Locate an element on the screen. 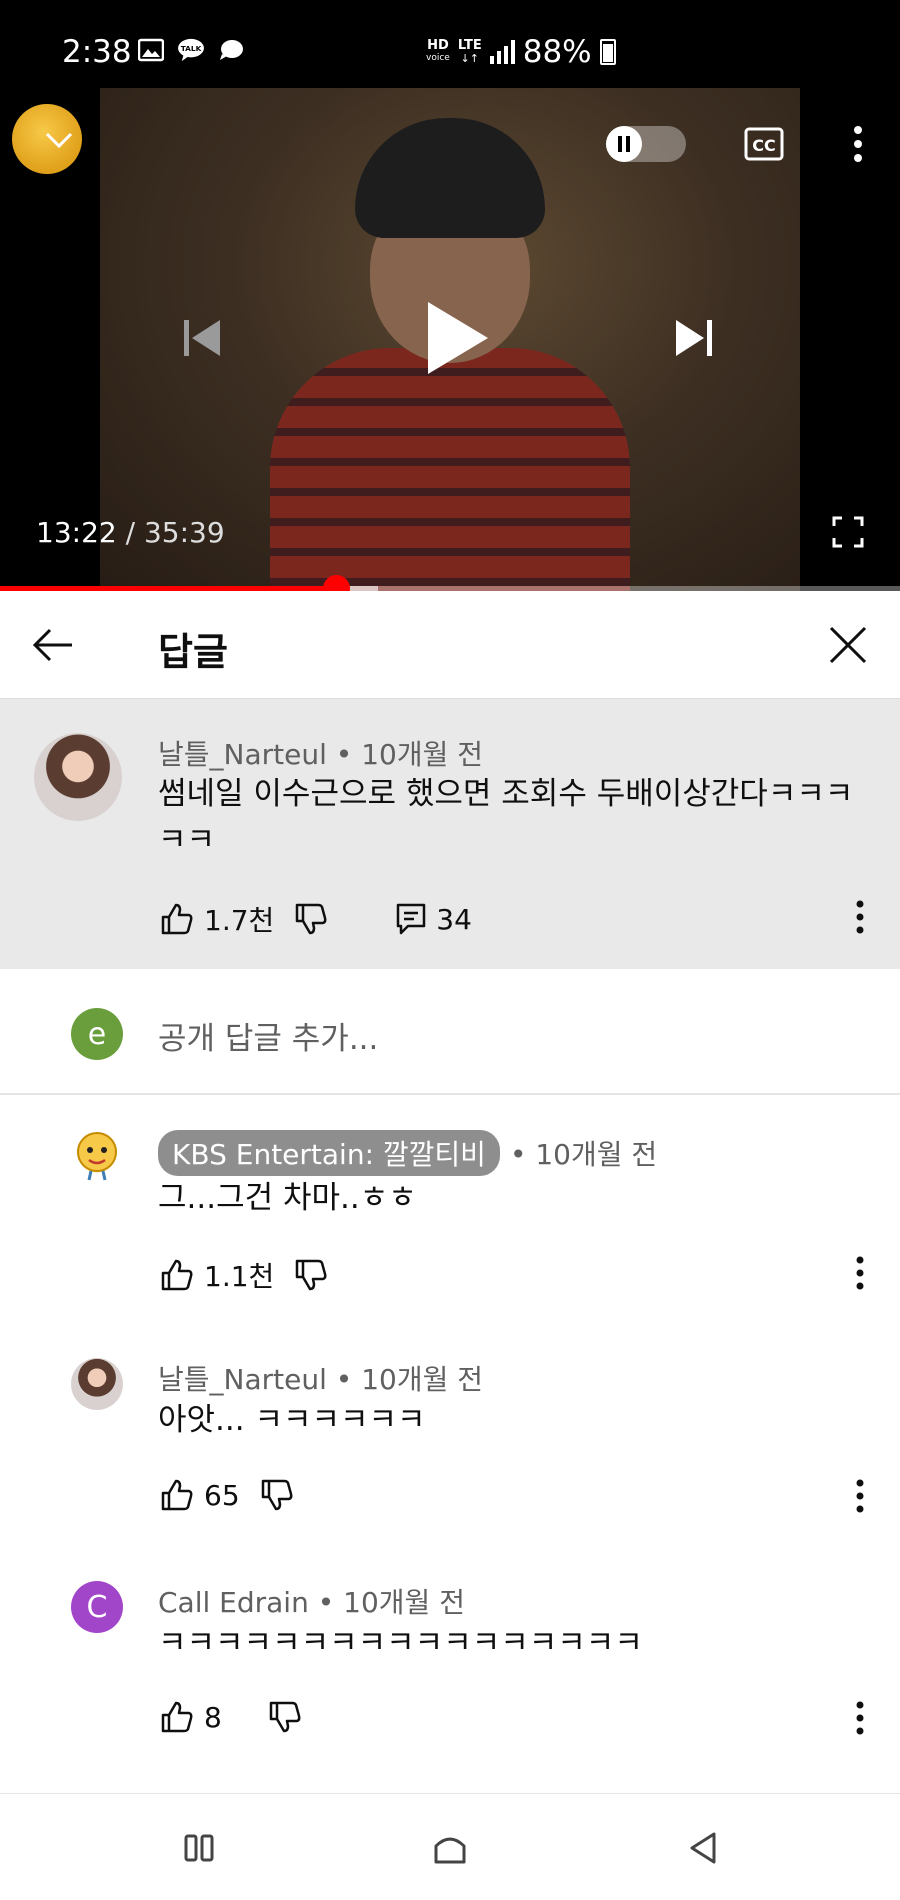  channel-mascot-icon is located at coordinates (97, 1156).